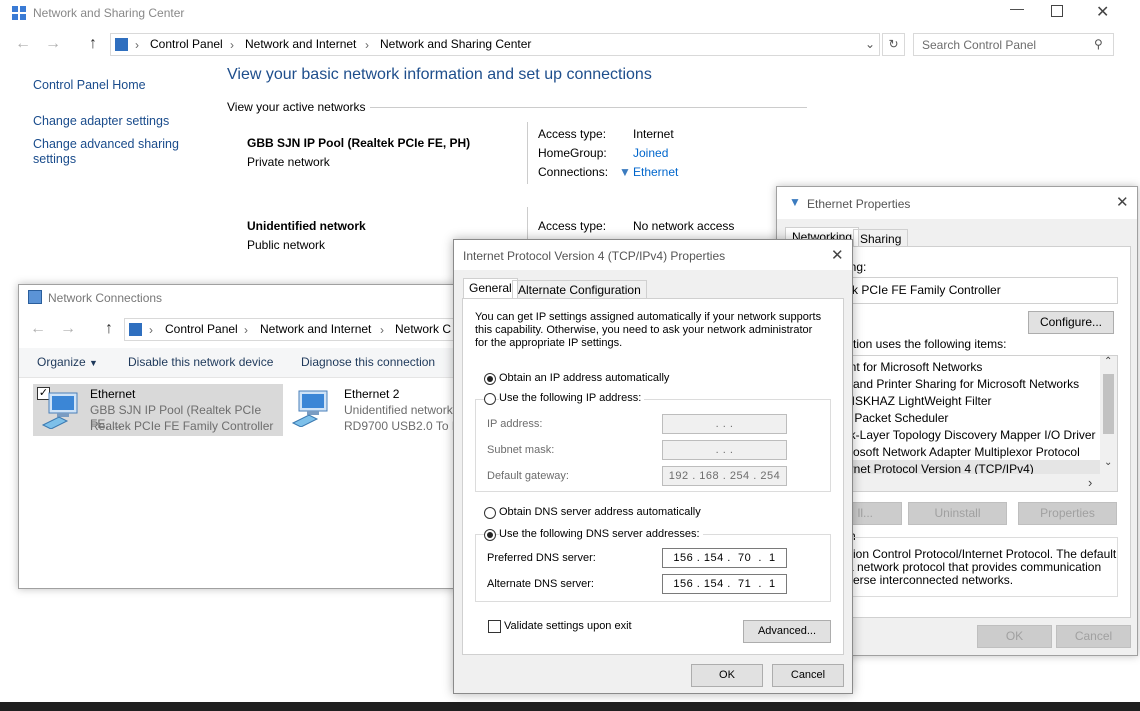 This screenshot has height=711, width=1140. I want to click on sidebar-change-adapter: Change adapter settings, so click(101, 121).